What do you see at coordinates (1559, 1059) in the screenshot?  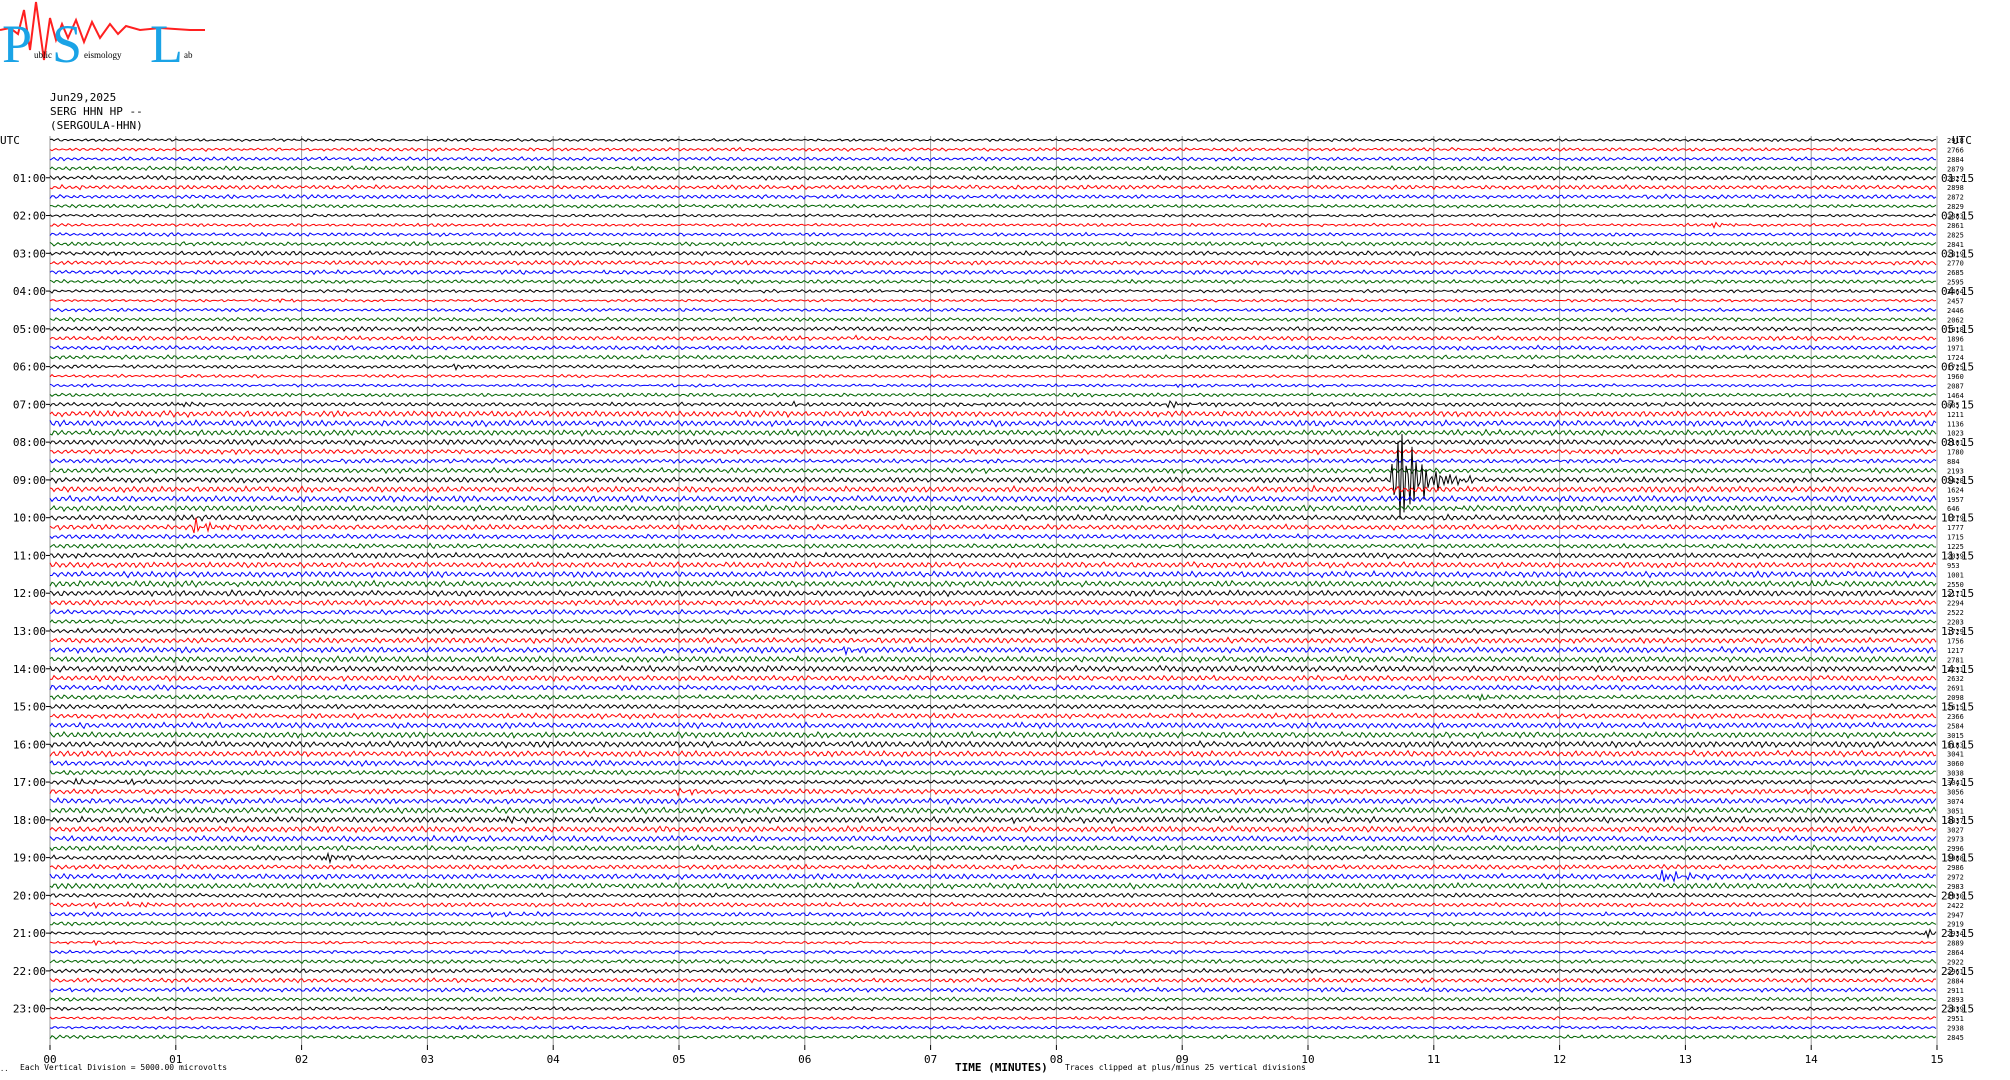 I see `x-tick-label: 12` at bounding box center [1559, 1059].